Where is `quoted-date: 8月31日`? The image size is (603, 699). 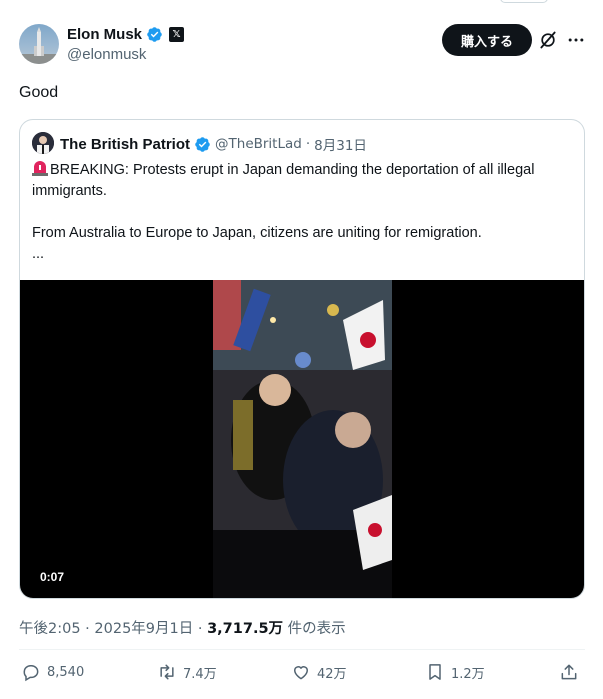 quoted-date: 8月31日 is located at coordinates (340, 144).